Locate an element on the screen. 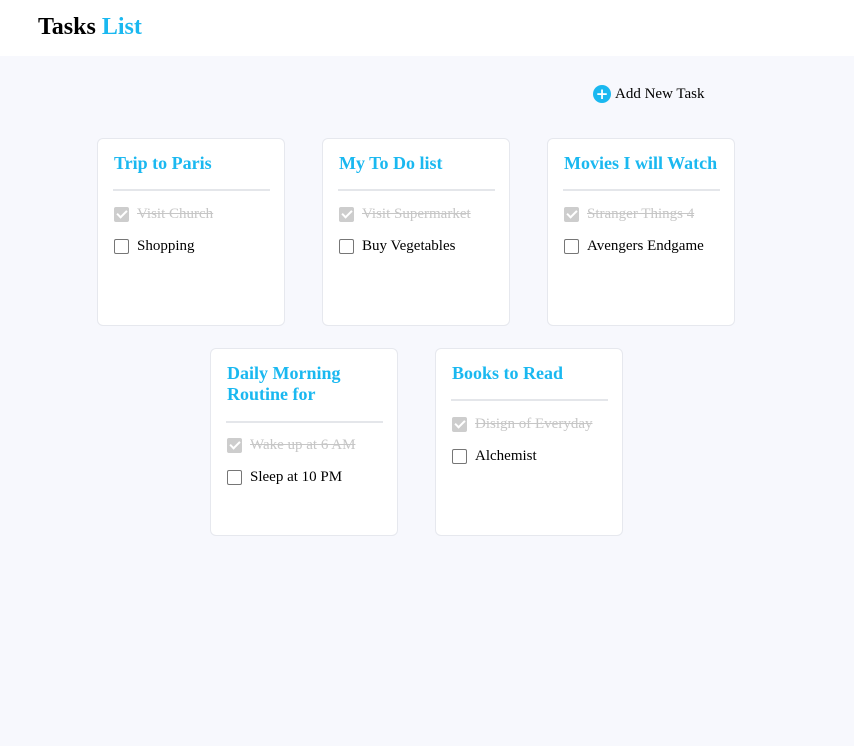 The width and height of the screenshot is (854, 746). task-item: Disign of Everyday is located at coordinates (522, 424).